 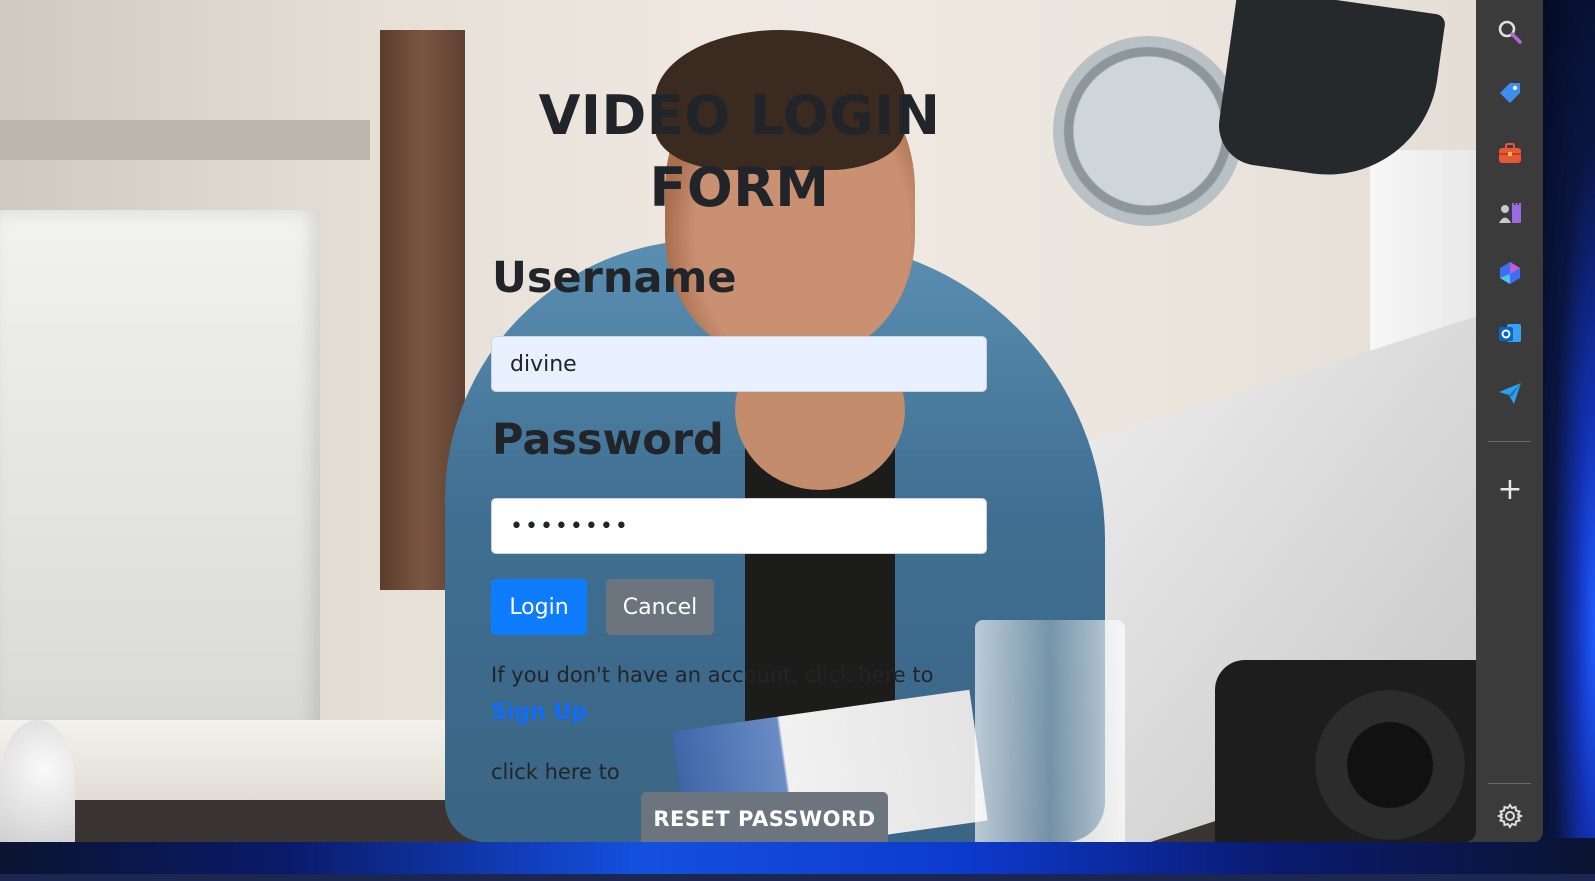 I want to click on page-title: VIDEO LOGIN FORM, so click(x=739, y=151).